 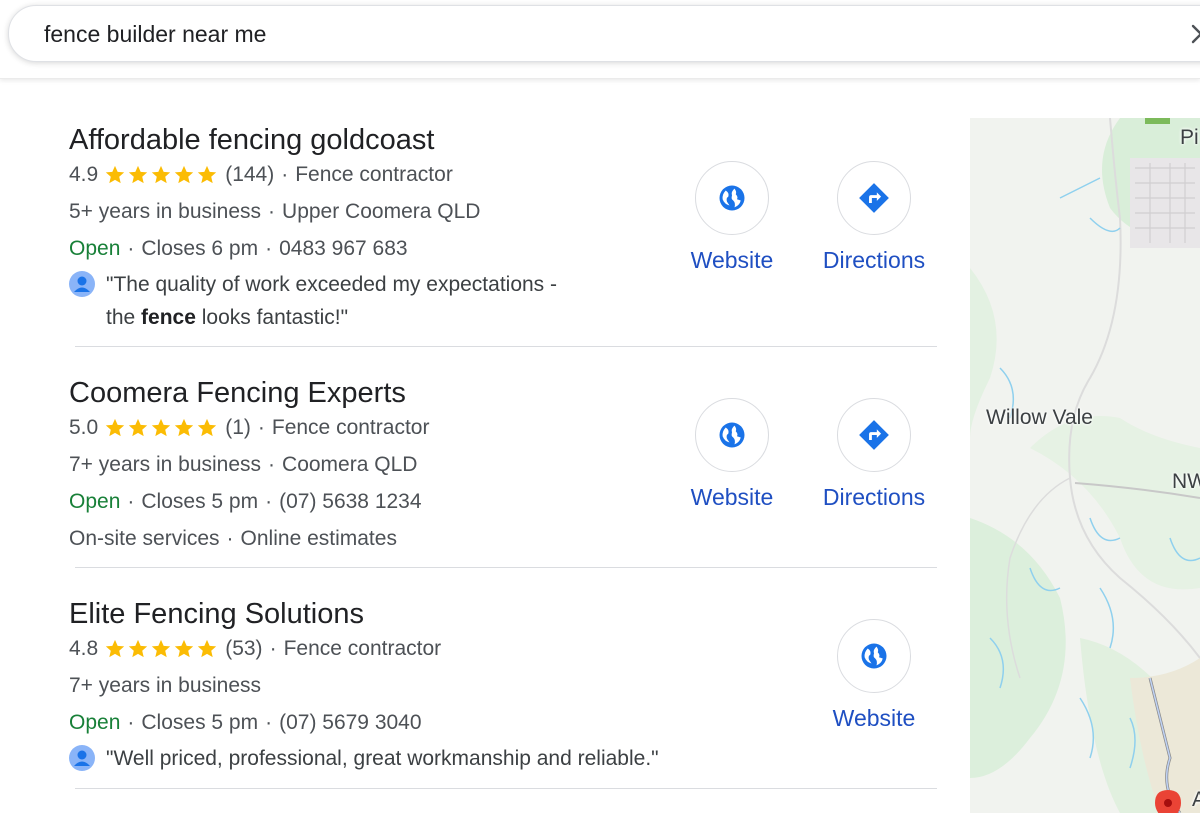 I want to click on rating-value: 4.8, so click(x=84, y=648).